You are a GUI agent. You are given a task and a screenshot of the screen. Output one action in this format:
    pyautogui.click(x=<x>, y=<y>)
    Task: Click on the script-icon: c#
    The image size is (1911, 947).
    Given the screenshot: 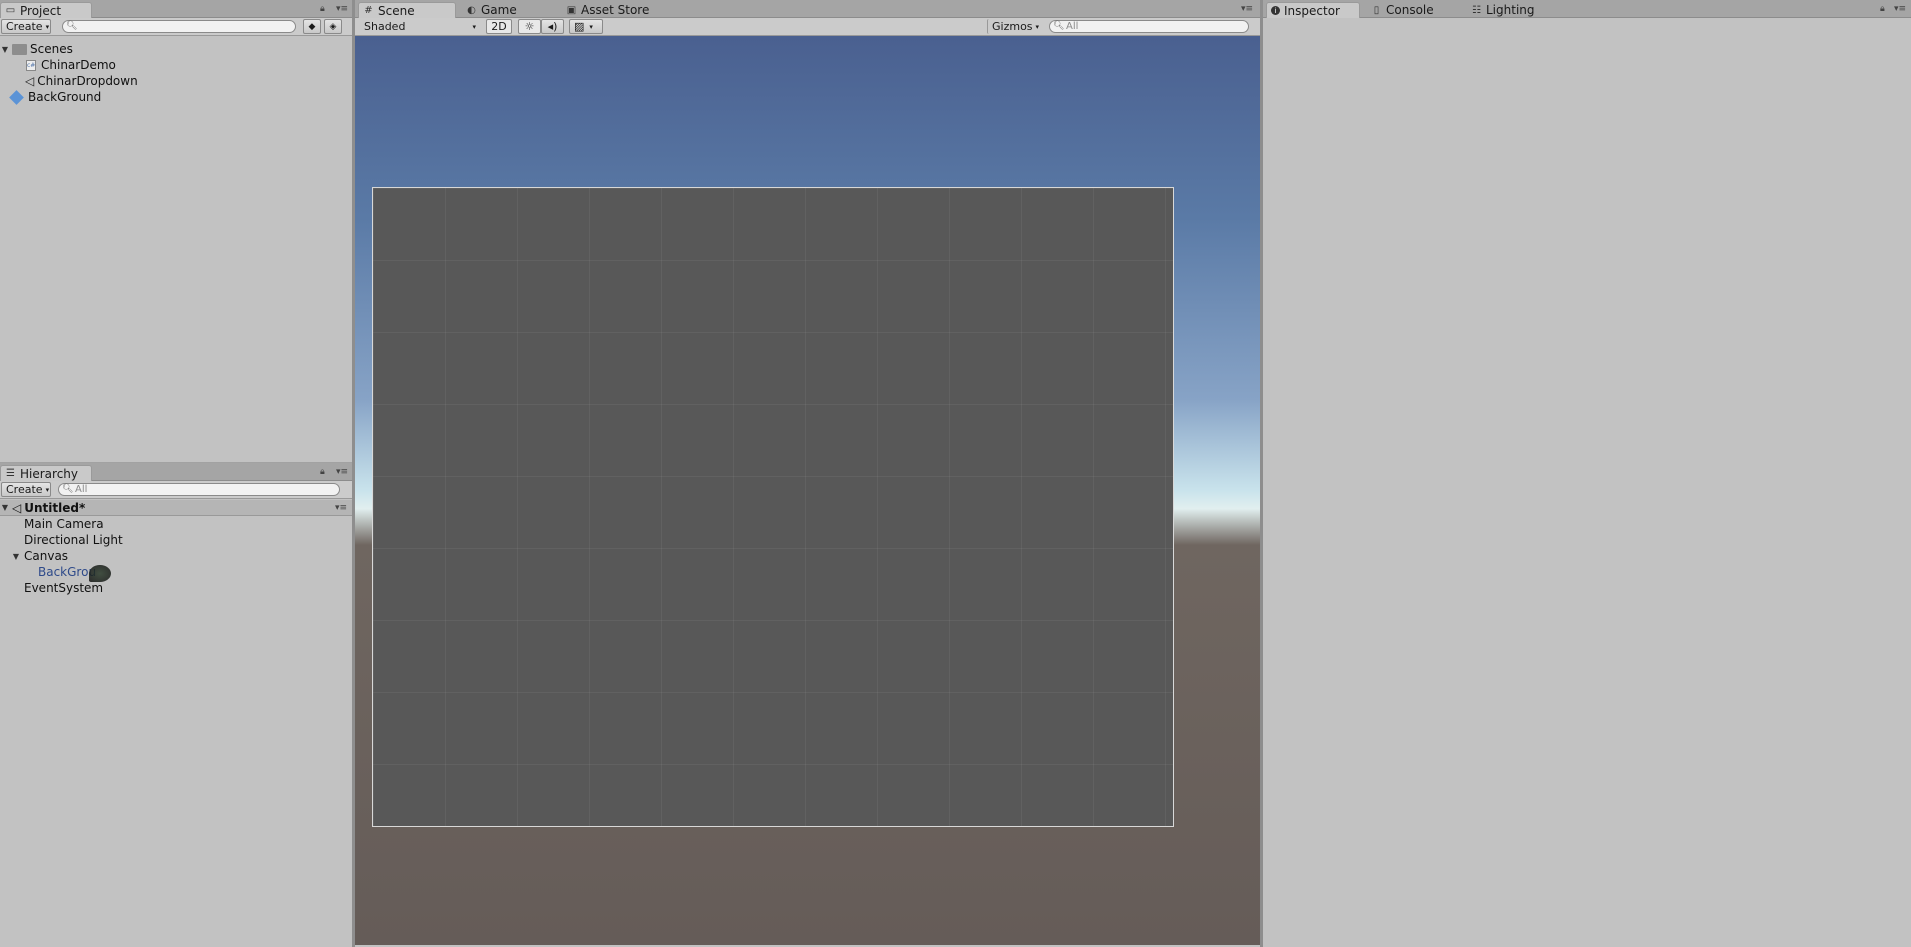 What is the action you would take?
    pyautogui.click(x=31, y=65)
    